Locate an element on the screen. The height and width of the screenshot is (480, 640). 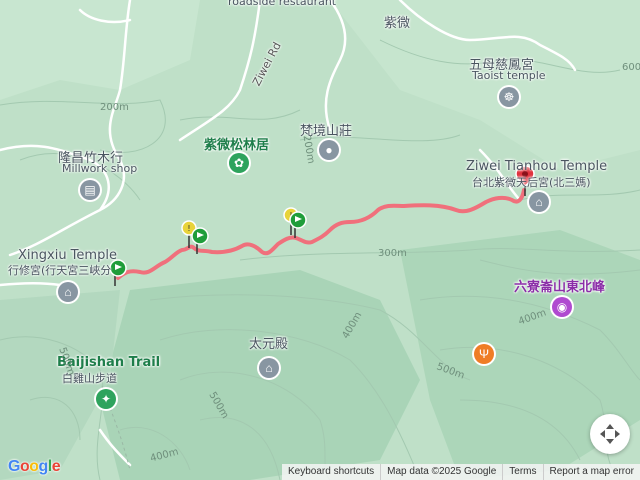
place-label-tianhou-zh: 台北紫微天后宮(北三媽) is located at coordinates (531, 182).